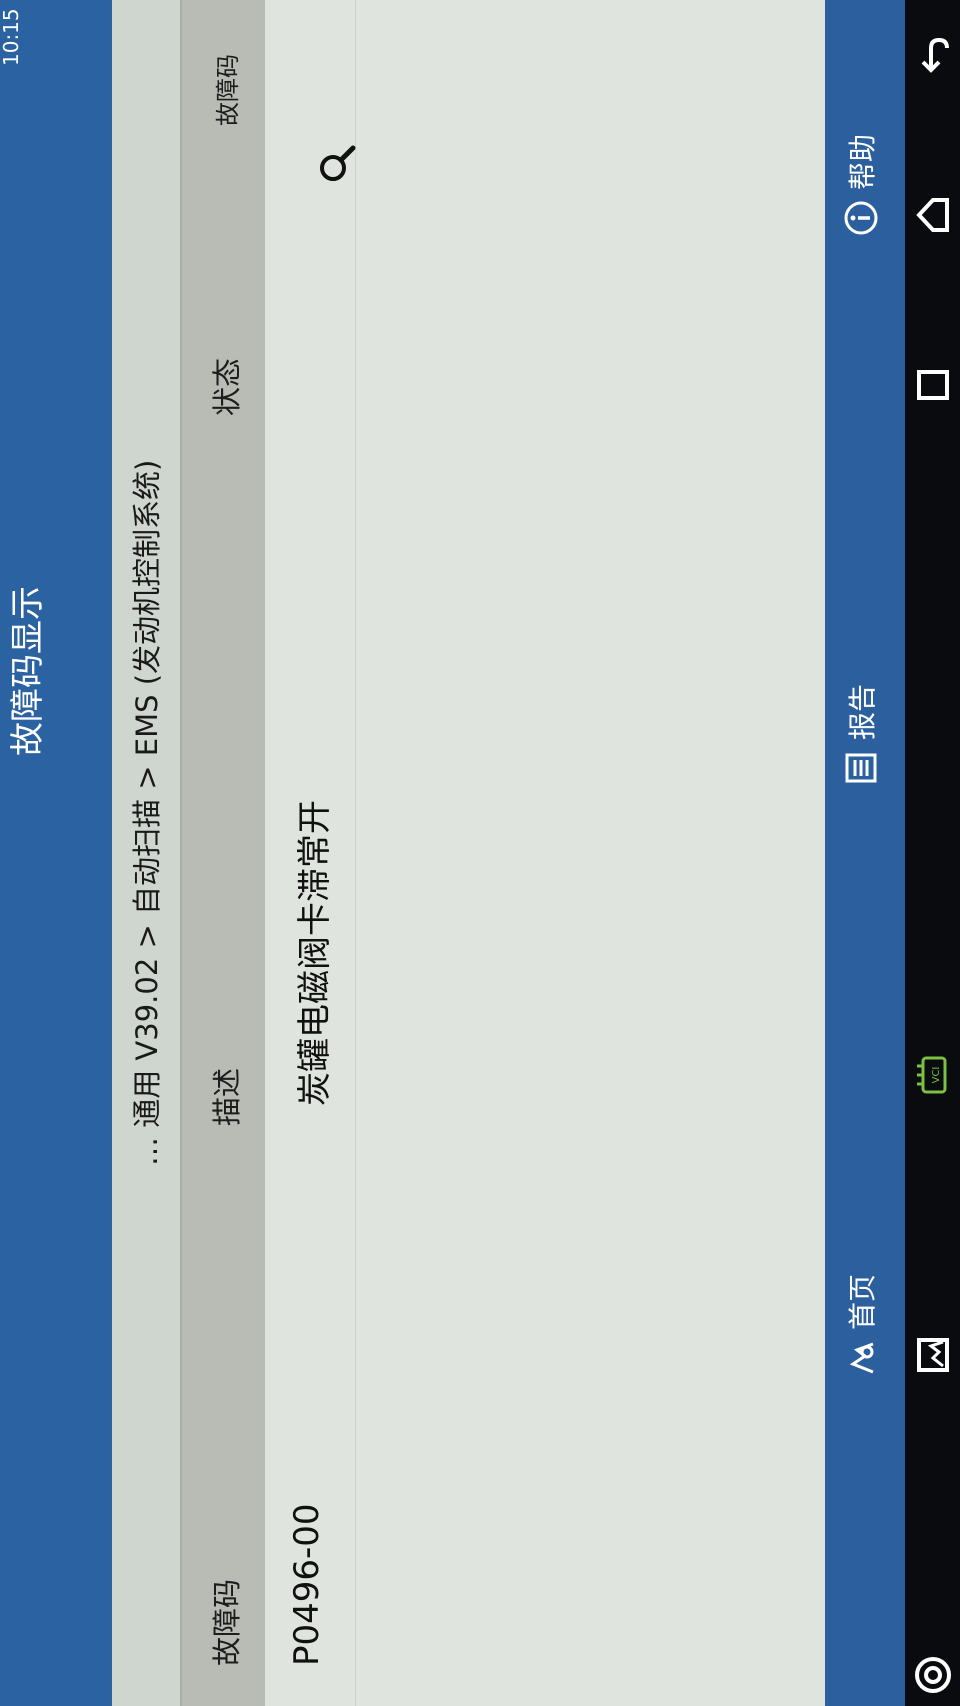  I want to click on report-button: 报告, so click(861, 735).